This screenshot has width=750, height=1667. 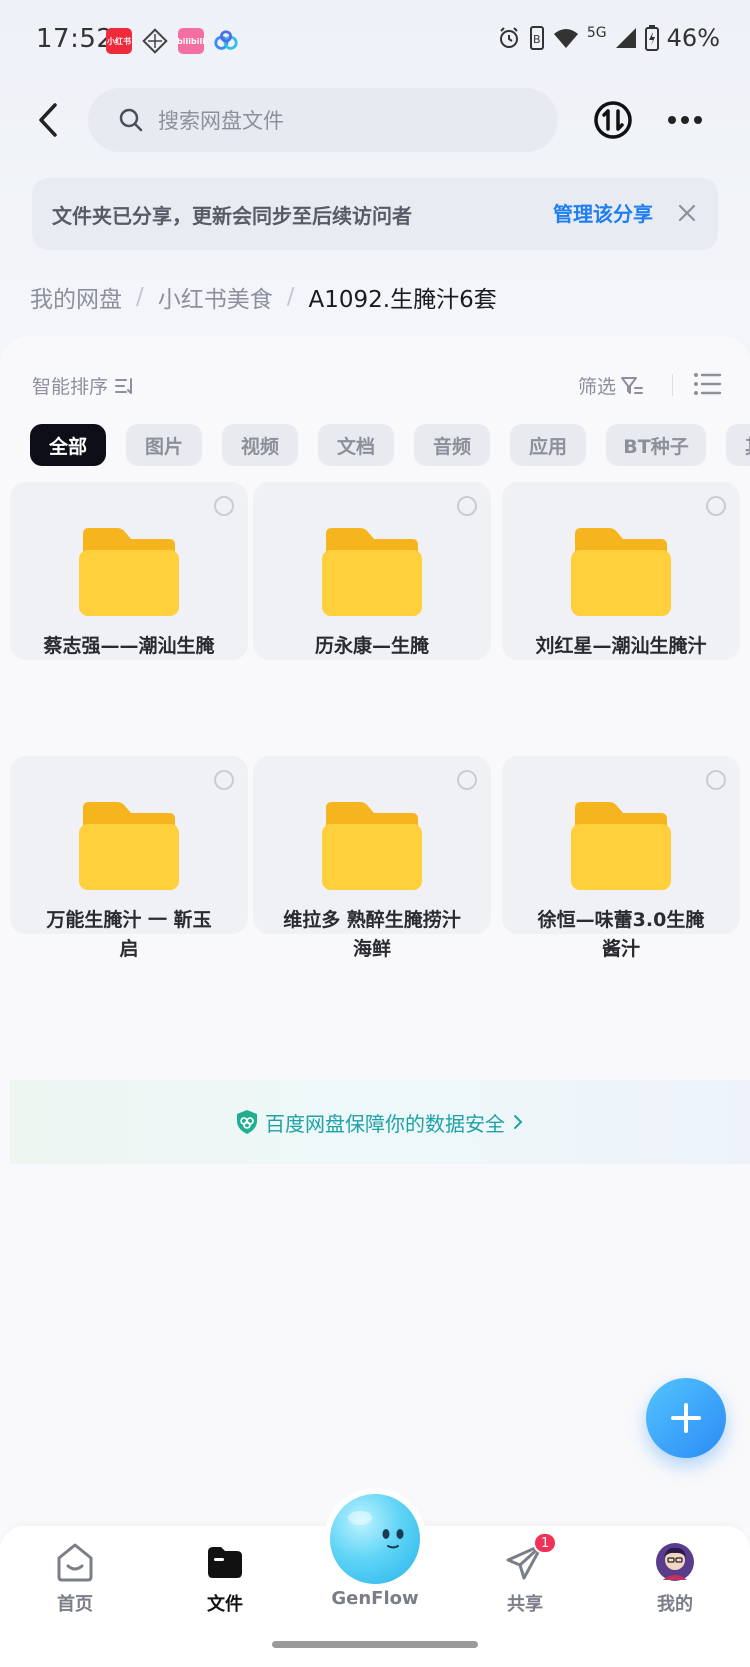 What do you see at coordinates (155, 41) in the screenshot?
I see `compass-app-icon` at bounding box center [155, 41].